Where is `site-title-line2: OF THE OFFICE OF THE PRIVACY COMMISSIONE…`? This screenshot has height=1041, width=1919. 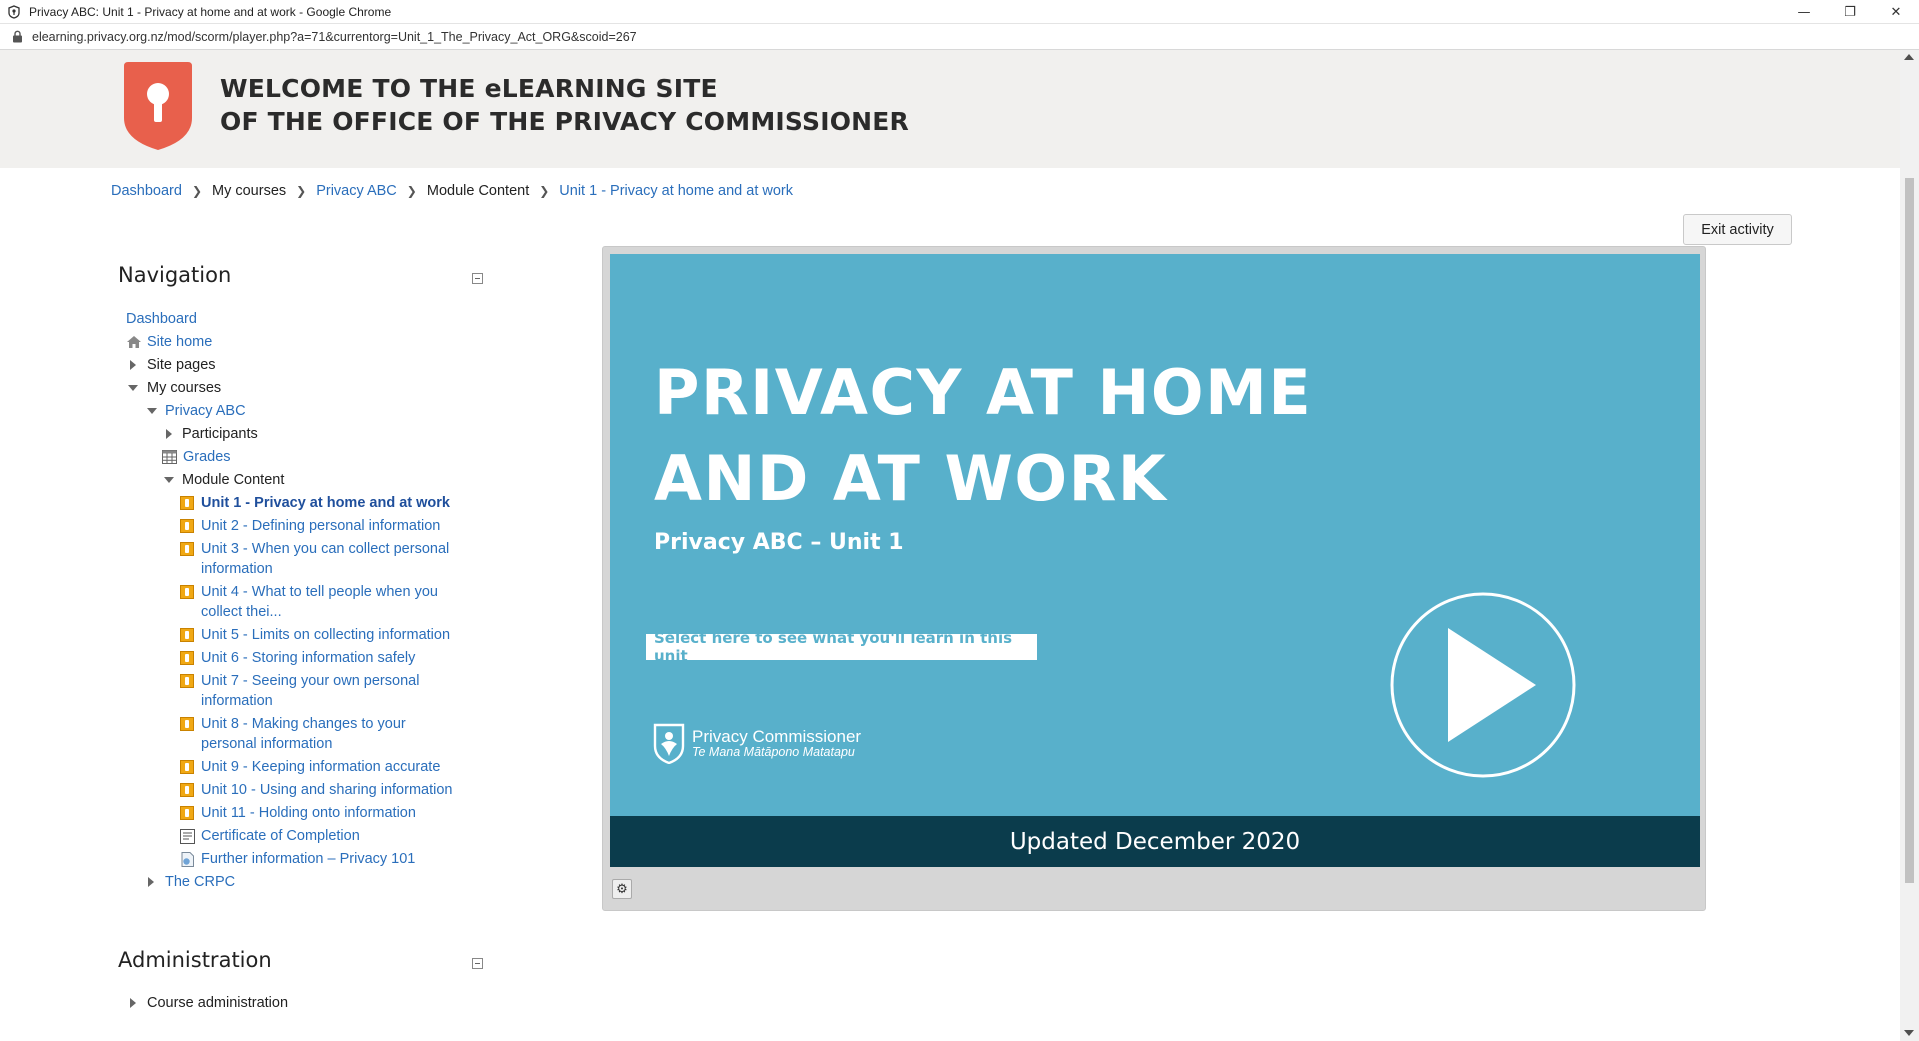 site-title-line2: OF THE OFFICE OF THE PRIVACY COMMISSIONE… is located at coordinates (564, 121).